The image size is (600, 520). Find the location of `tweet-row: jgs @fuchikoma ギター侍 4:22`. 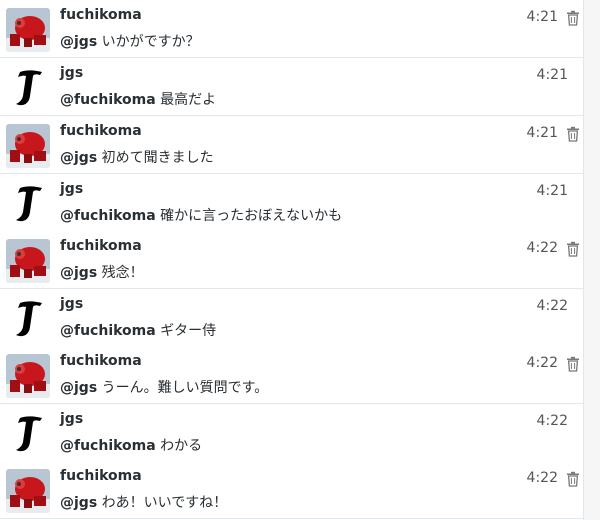

tweet-row: jgs @fuchikoma ギター侍 4:22 is located at coordinates (292, 318).